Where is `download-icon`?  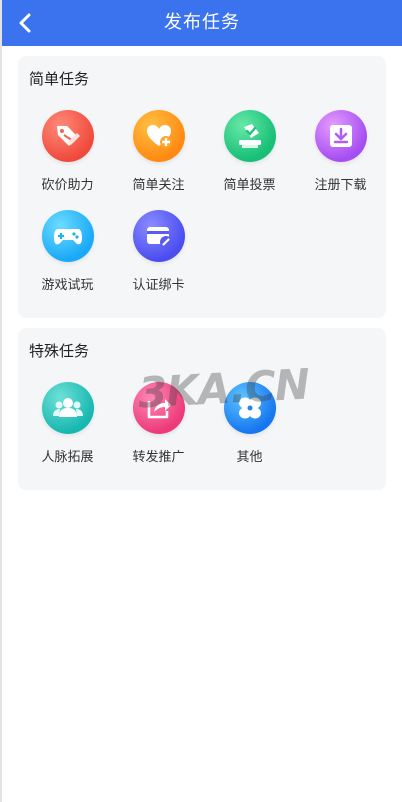 download-icon is located at coordinates (340, 136).